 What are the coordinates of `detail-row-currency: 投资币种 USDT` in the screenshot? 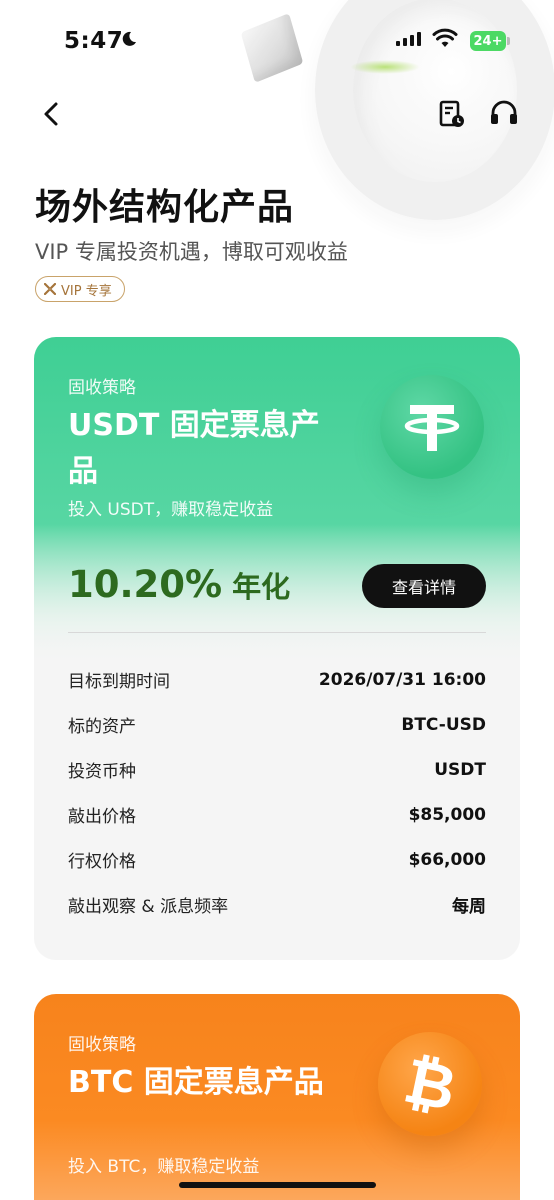 It's located at (277, 769).